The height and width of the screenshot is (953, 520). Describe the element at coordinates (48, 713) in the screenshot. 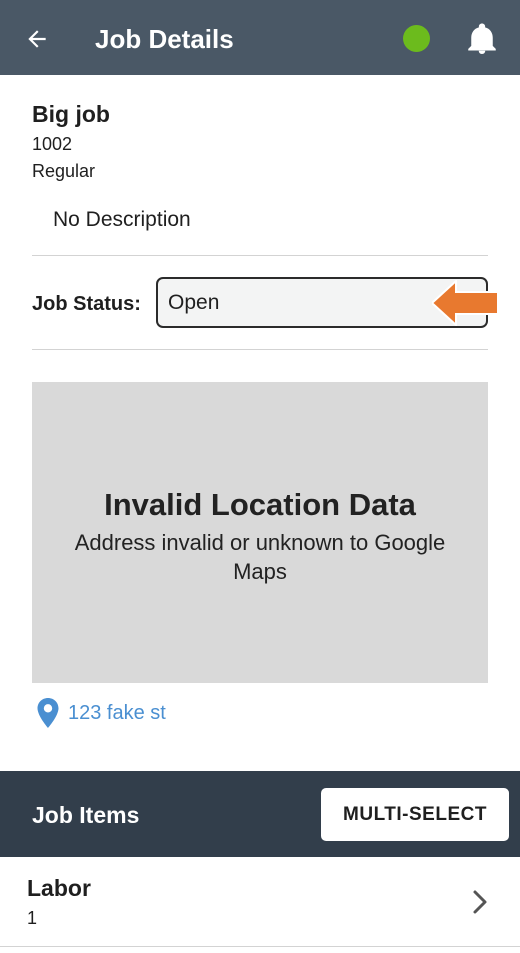

I see `map-pin-icon` at that location.